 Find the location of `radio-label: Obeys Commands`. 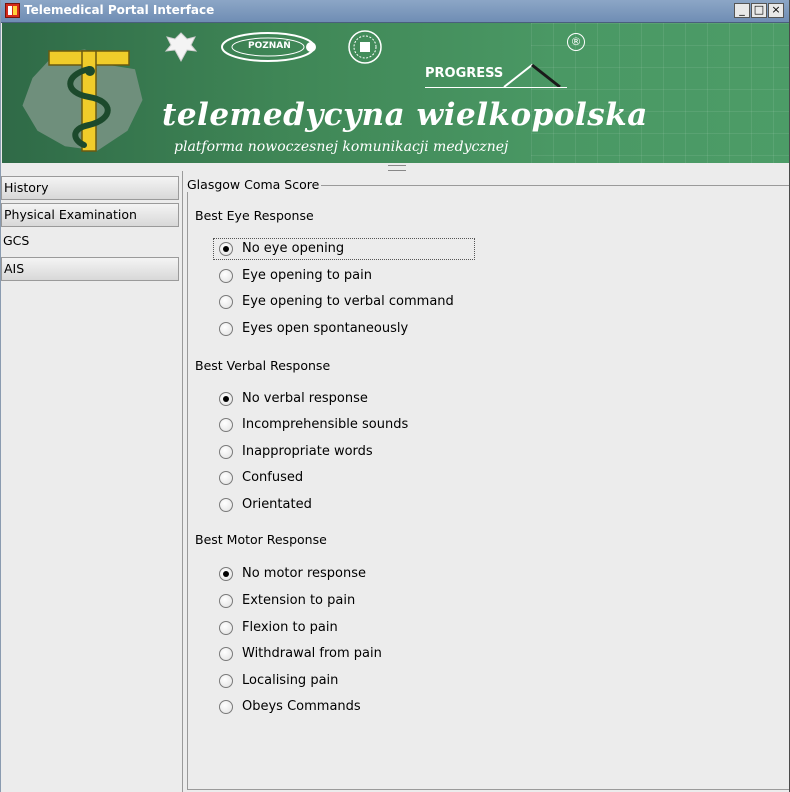

radio-label: Obeys Commands is located at coordinates (301, 706).